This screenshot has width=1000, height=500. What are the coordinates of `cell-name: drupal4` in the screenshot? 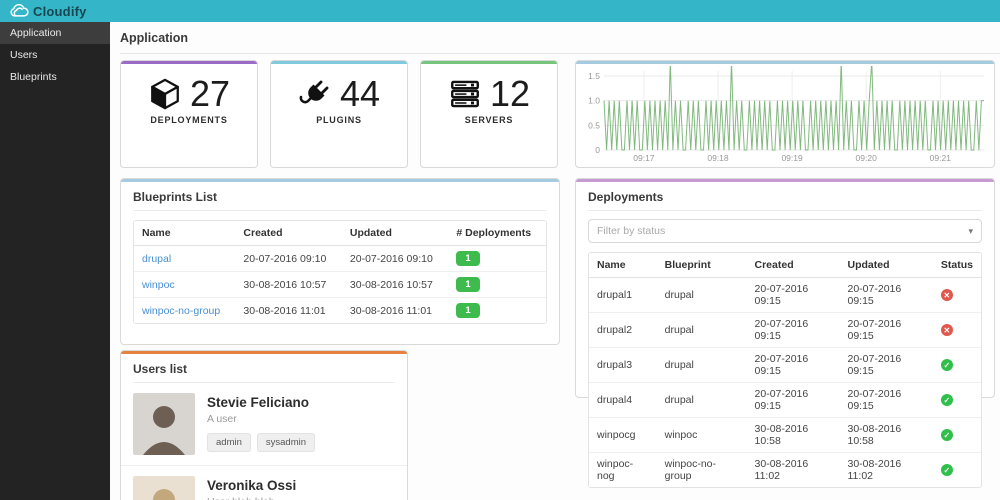 It's located at (623, 400).